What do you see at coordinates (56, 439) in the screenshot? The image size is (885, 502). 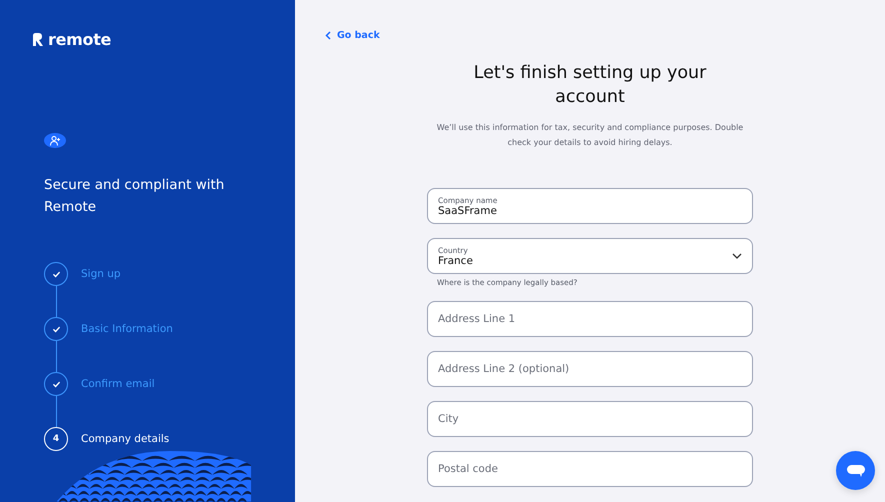 I see `step-circle: 4` at bounding box center [56, 439].